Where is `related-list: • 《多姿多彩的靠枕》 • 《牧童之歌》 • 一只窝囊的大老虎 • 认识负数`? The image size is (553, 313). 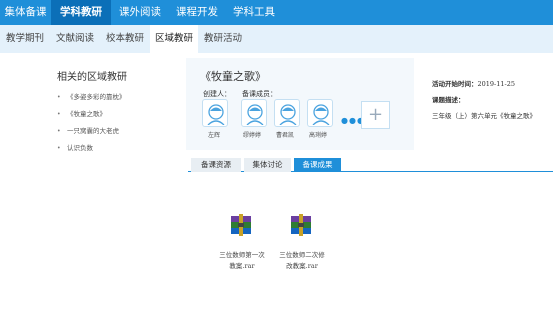
related-list: • 《多姿多彩的靠枕》 • 《牧童之歌》 • 一只窝囊的大老虎 • 认识负数 is located at coordinates (91, 123).